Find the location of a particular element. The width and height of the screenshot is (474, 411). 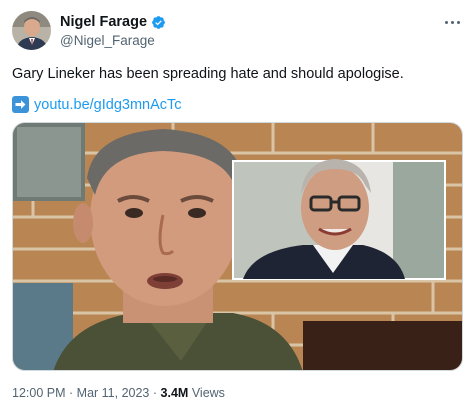

tweet-meta: 12:00 PM · Mar 11, 2023 · 3.4M Views is located at coordinates (118, 393).